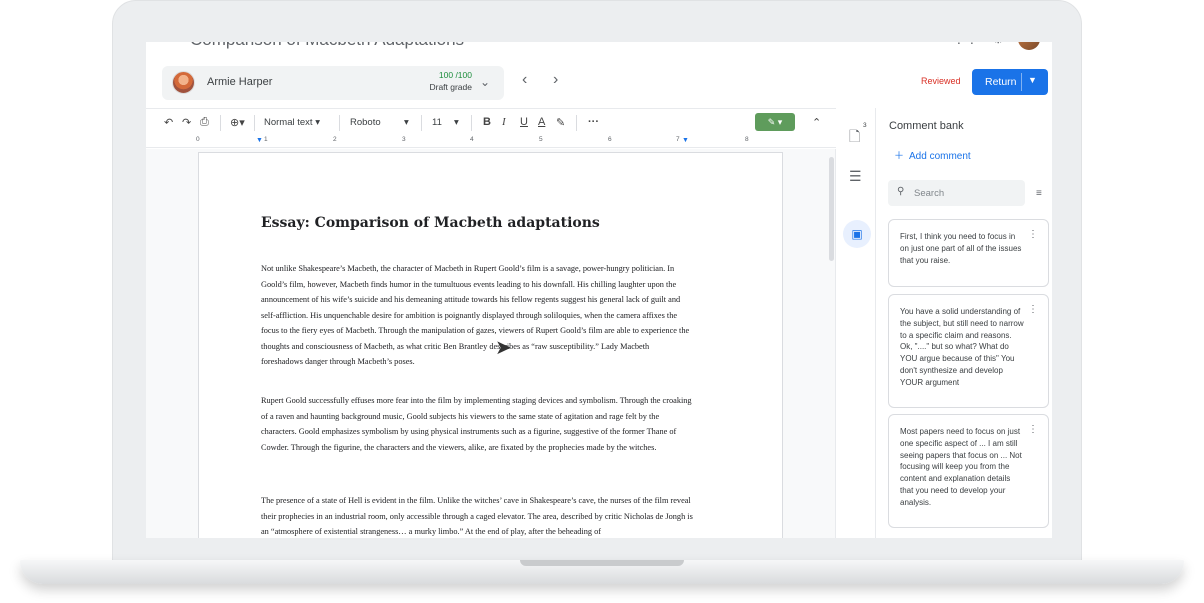 The width and height of the screenshot is (1204, 603). I want to click on document-badge: 3, so click(865, 125).